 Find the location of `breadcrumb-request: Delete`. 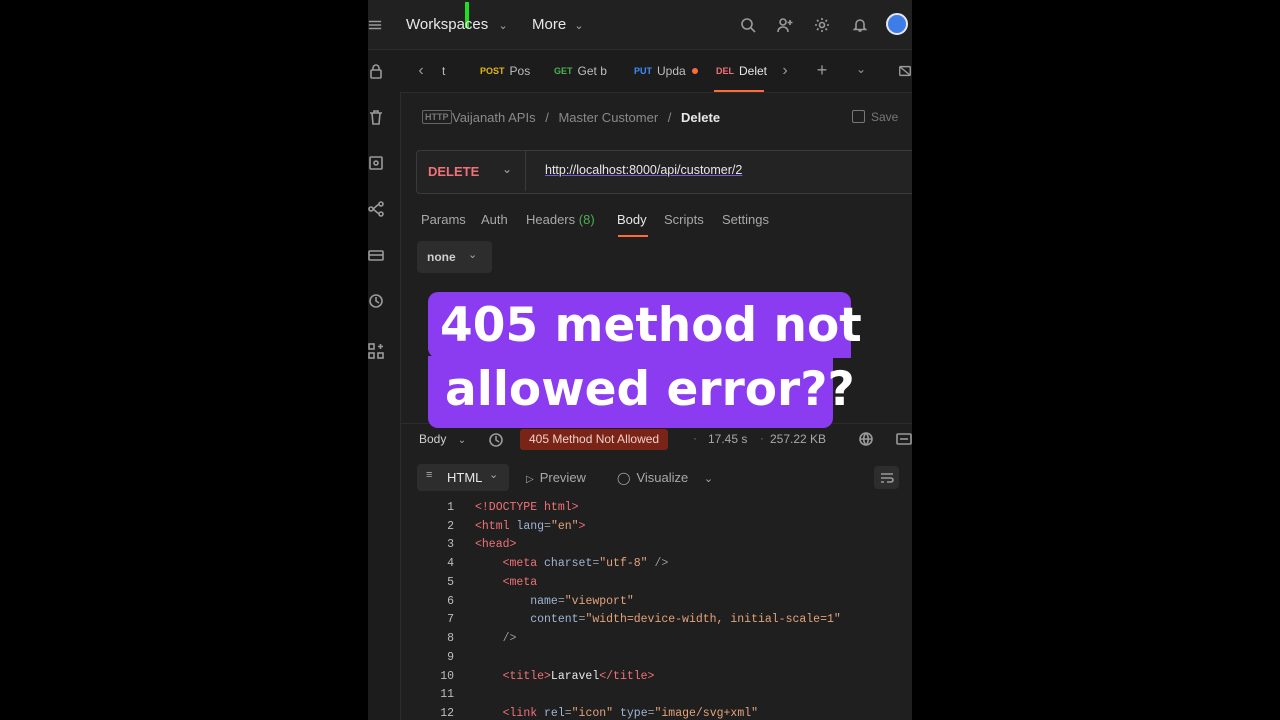

breadcrumb-request: Delete is located at coordinates (701, 117).